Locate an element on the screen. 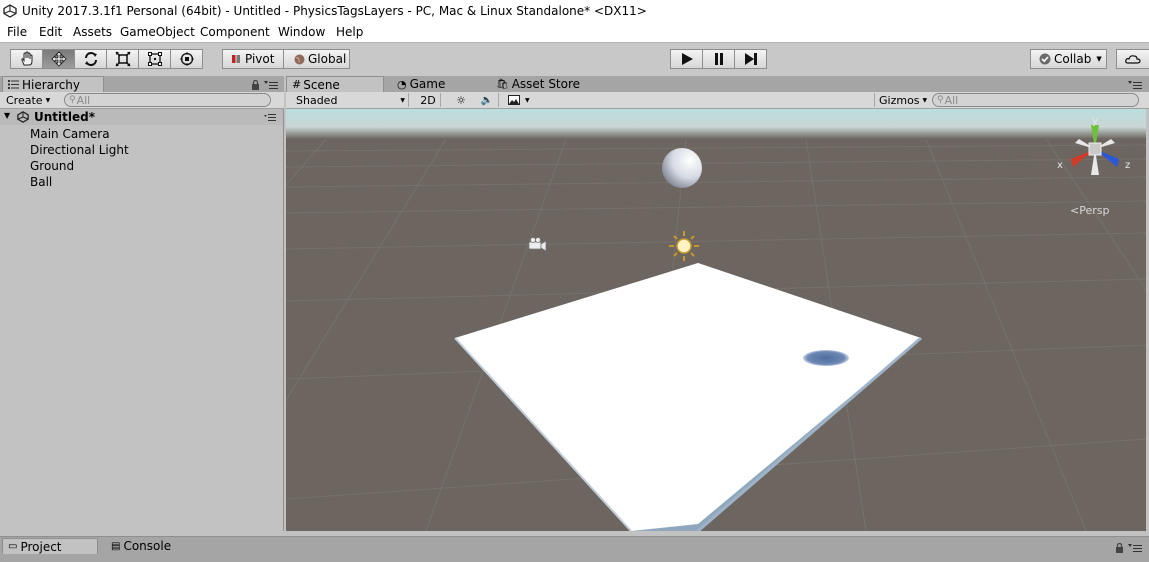  menu-window: Window is located at coordinates (301, 32).